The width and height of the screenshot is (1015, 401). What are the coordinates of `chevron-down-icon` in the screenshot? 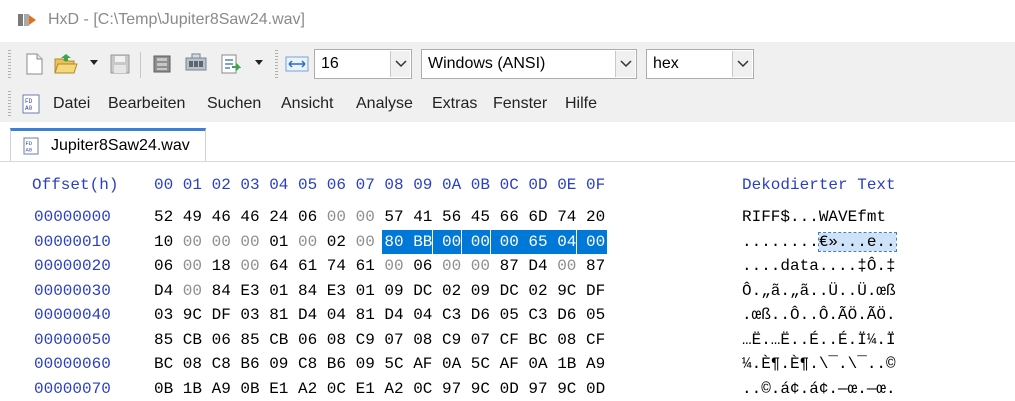 It's located at (742, 64).